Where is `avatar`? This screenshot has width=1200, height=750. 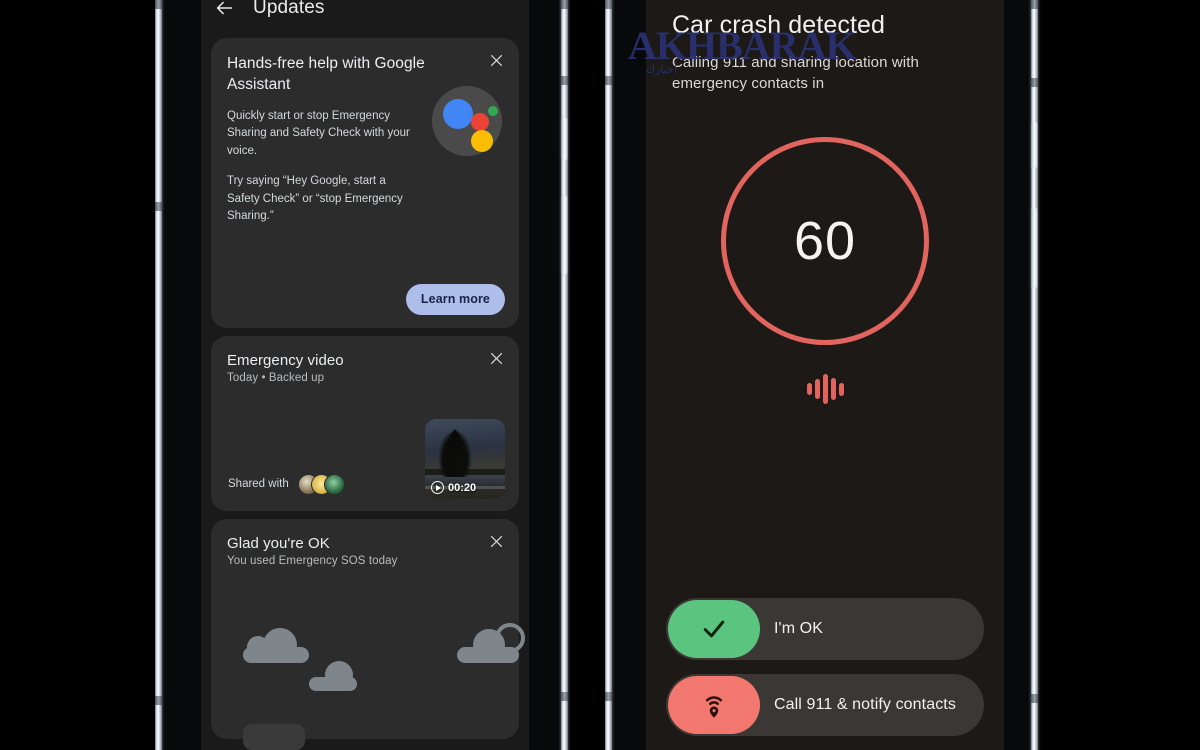
avatar is located at coordinates (334, 484).